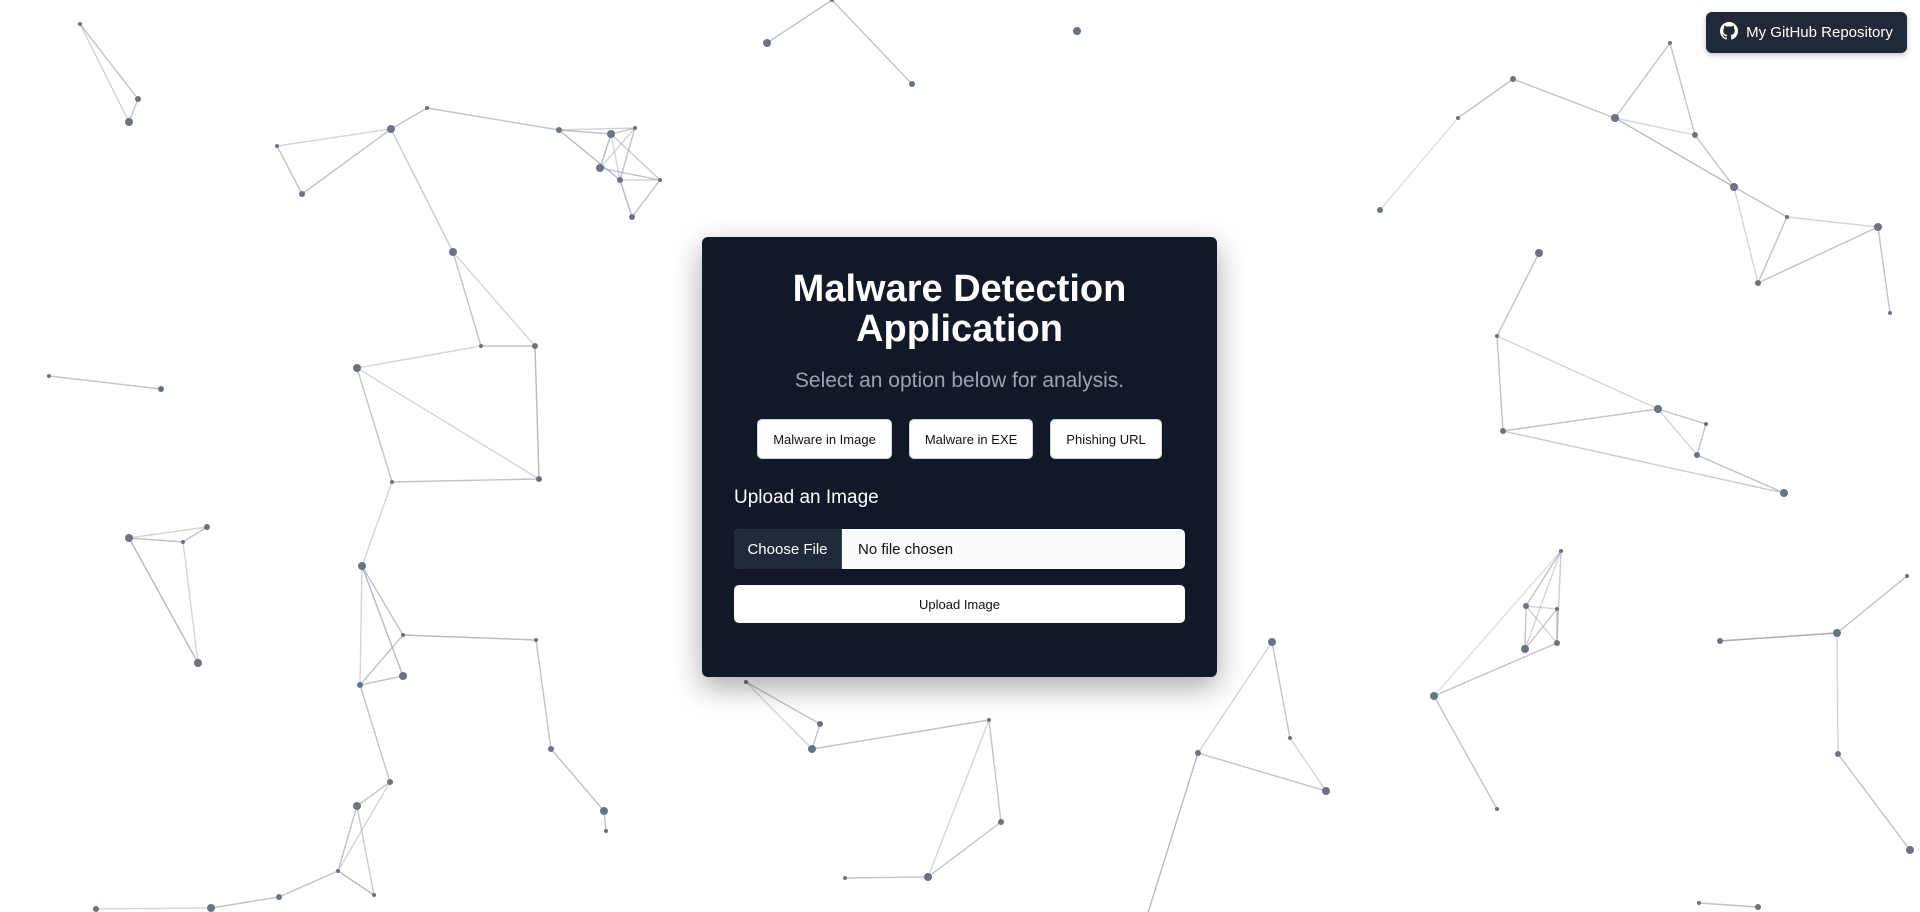 Image resolution: width=1920 pixels, height=912 pixels. I want to click on choose-file-button: Choose File, so click(788, 549).